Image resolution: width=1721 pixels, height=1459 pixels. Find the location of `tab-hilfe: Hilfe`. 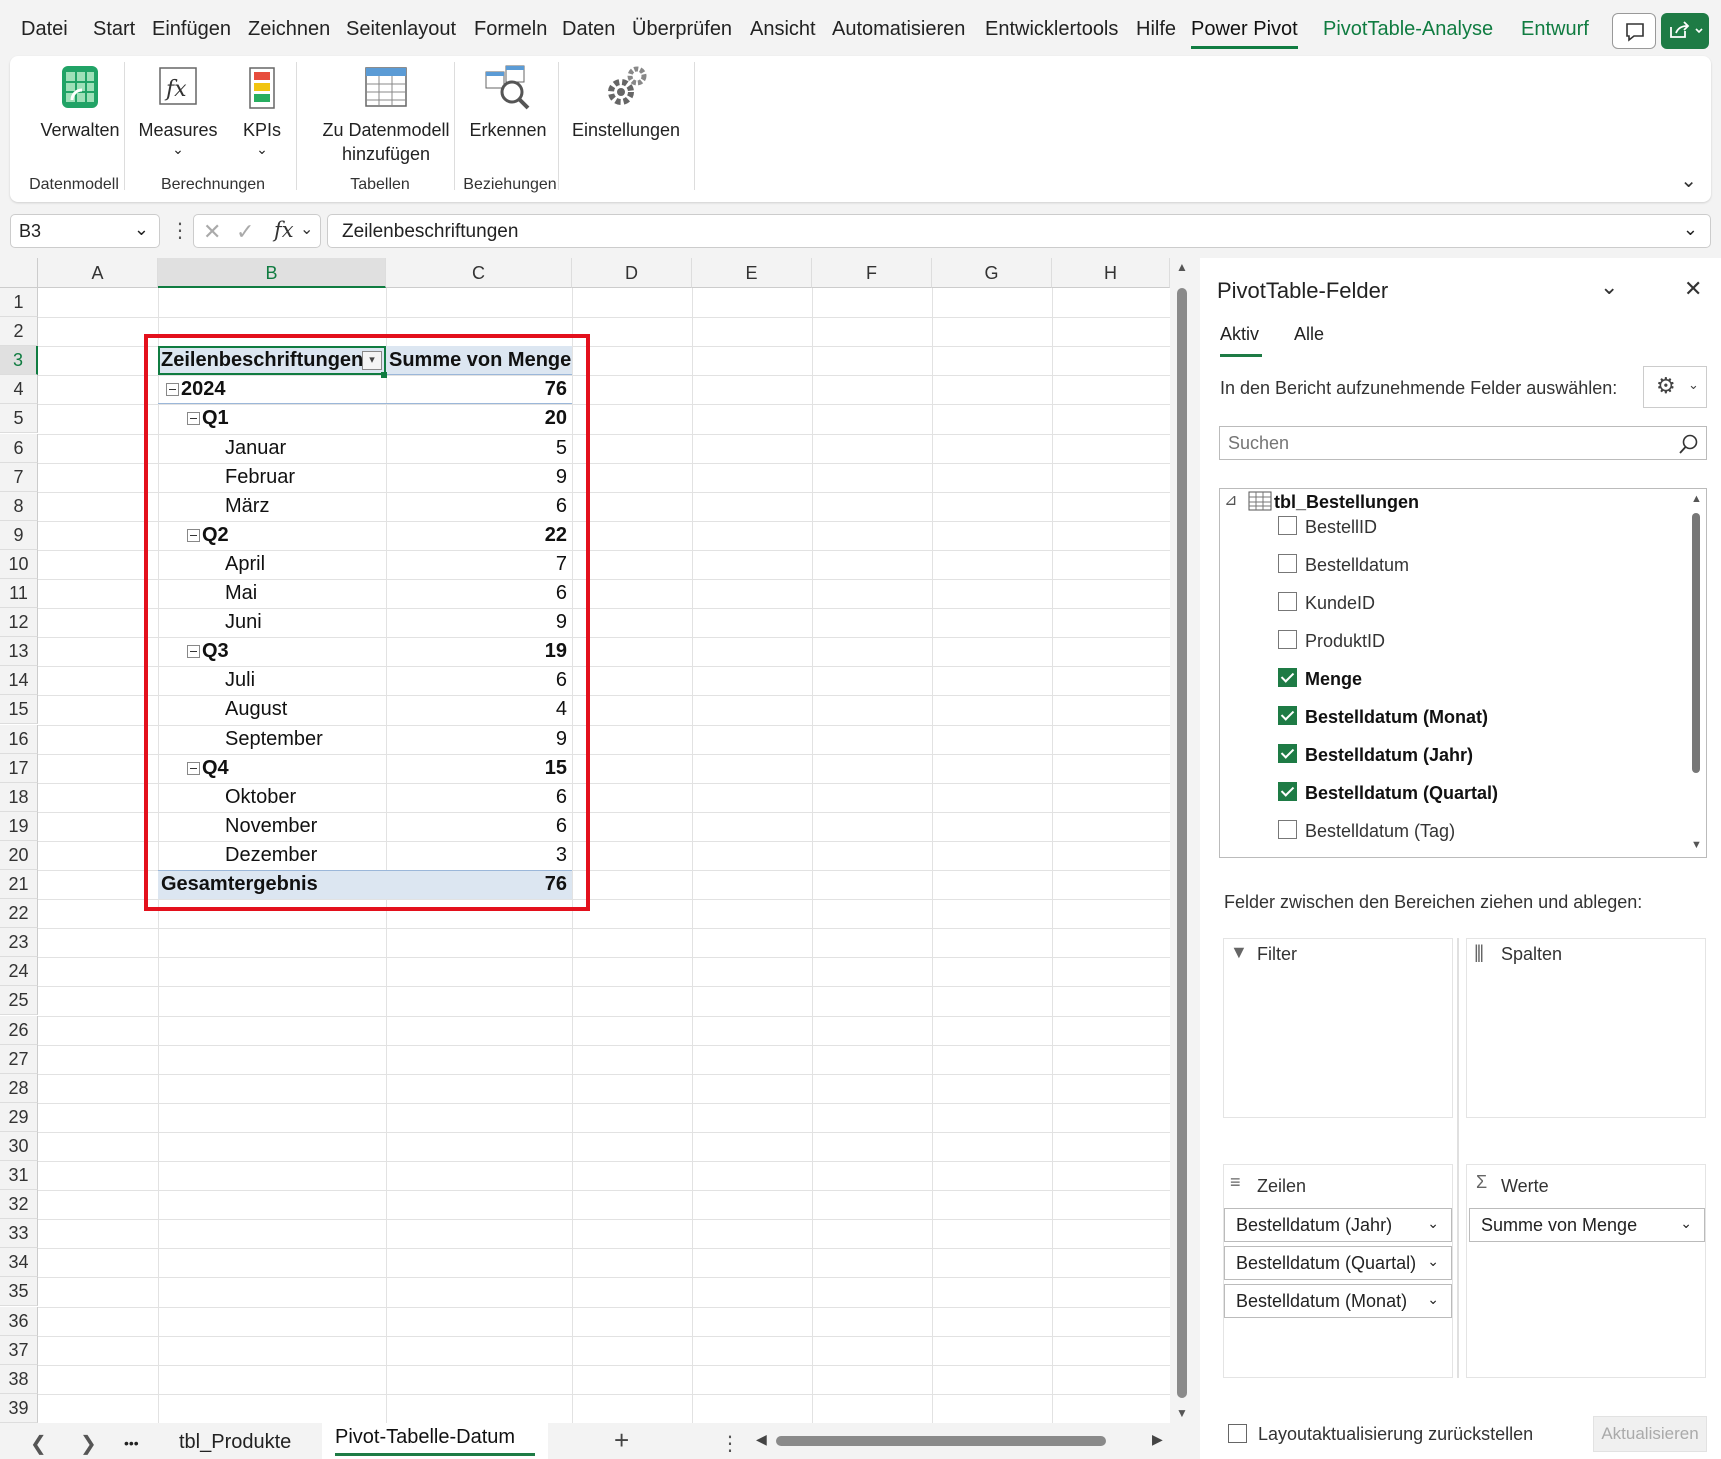

tab-hilfe: Hilfe is located at coordinates (1156, 29).